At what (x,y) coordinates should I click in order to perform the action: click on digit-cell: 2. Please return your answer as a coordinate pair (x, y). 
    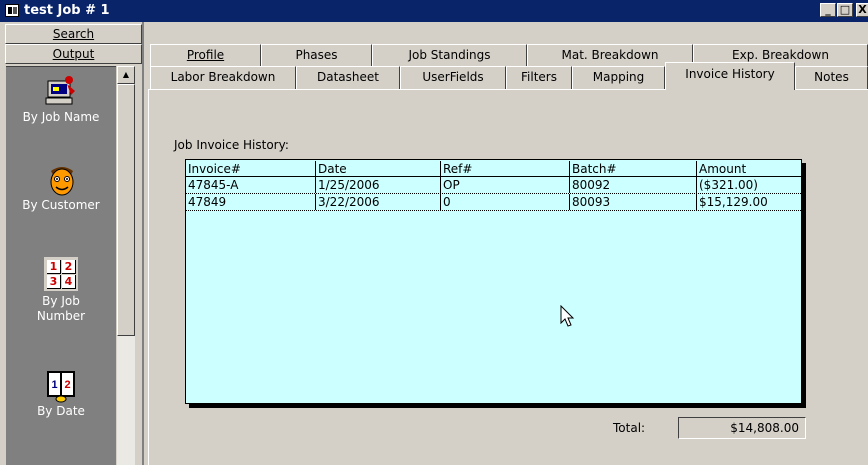
    Looking at the image, I should click on (69, 267).